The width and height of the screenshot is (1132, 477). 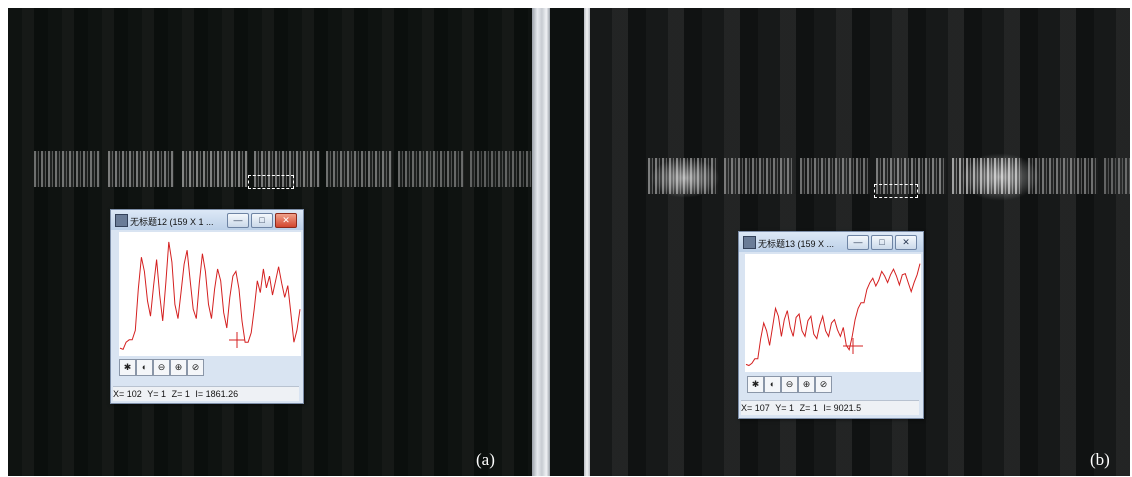 What do you see at coordinates (485, 459) in the screenshot?
I see `panel-label: (a)` at bounding box center [485, 459].